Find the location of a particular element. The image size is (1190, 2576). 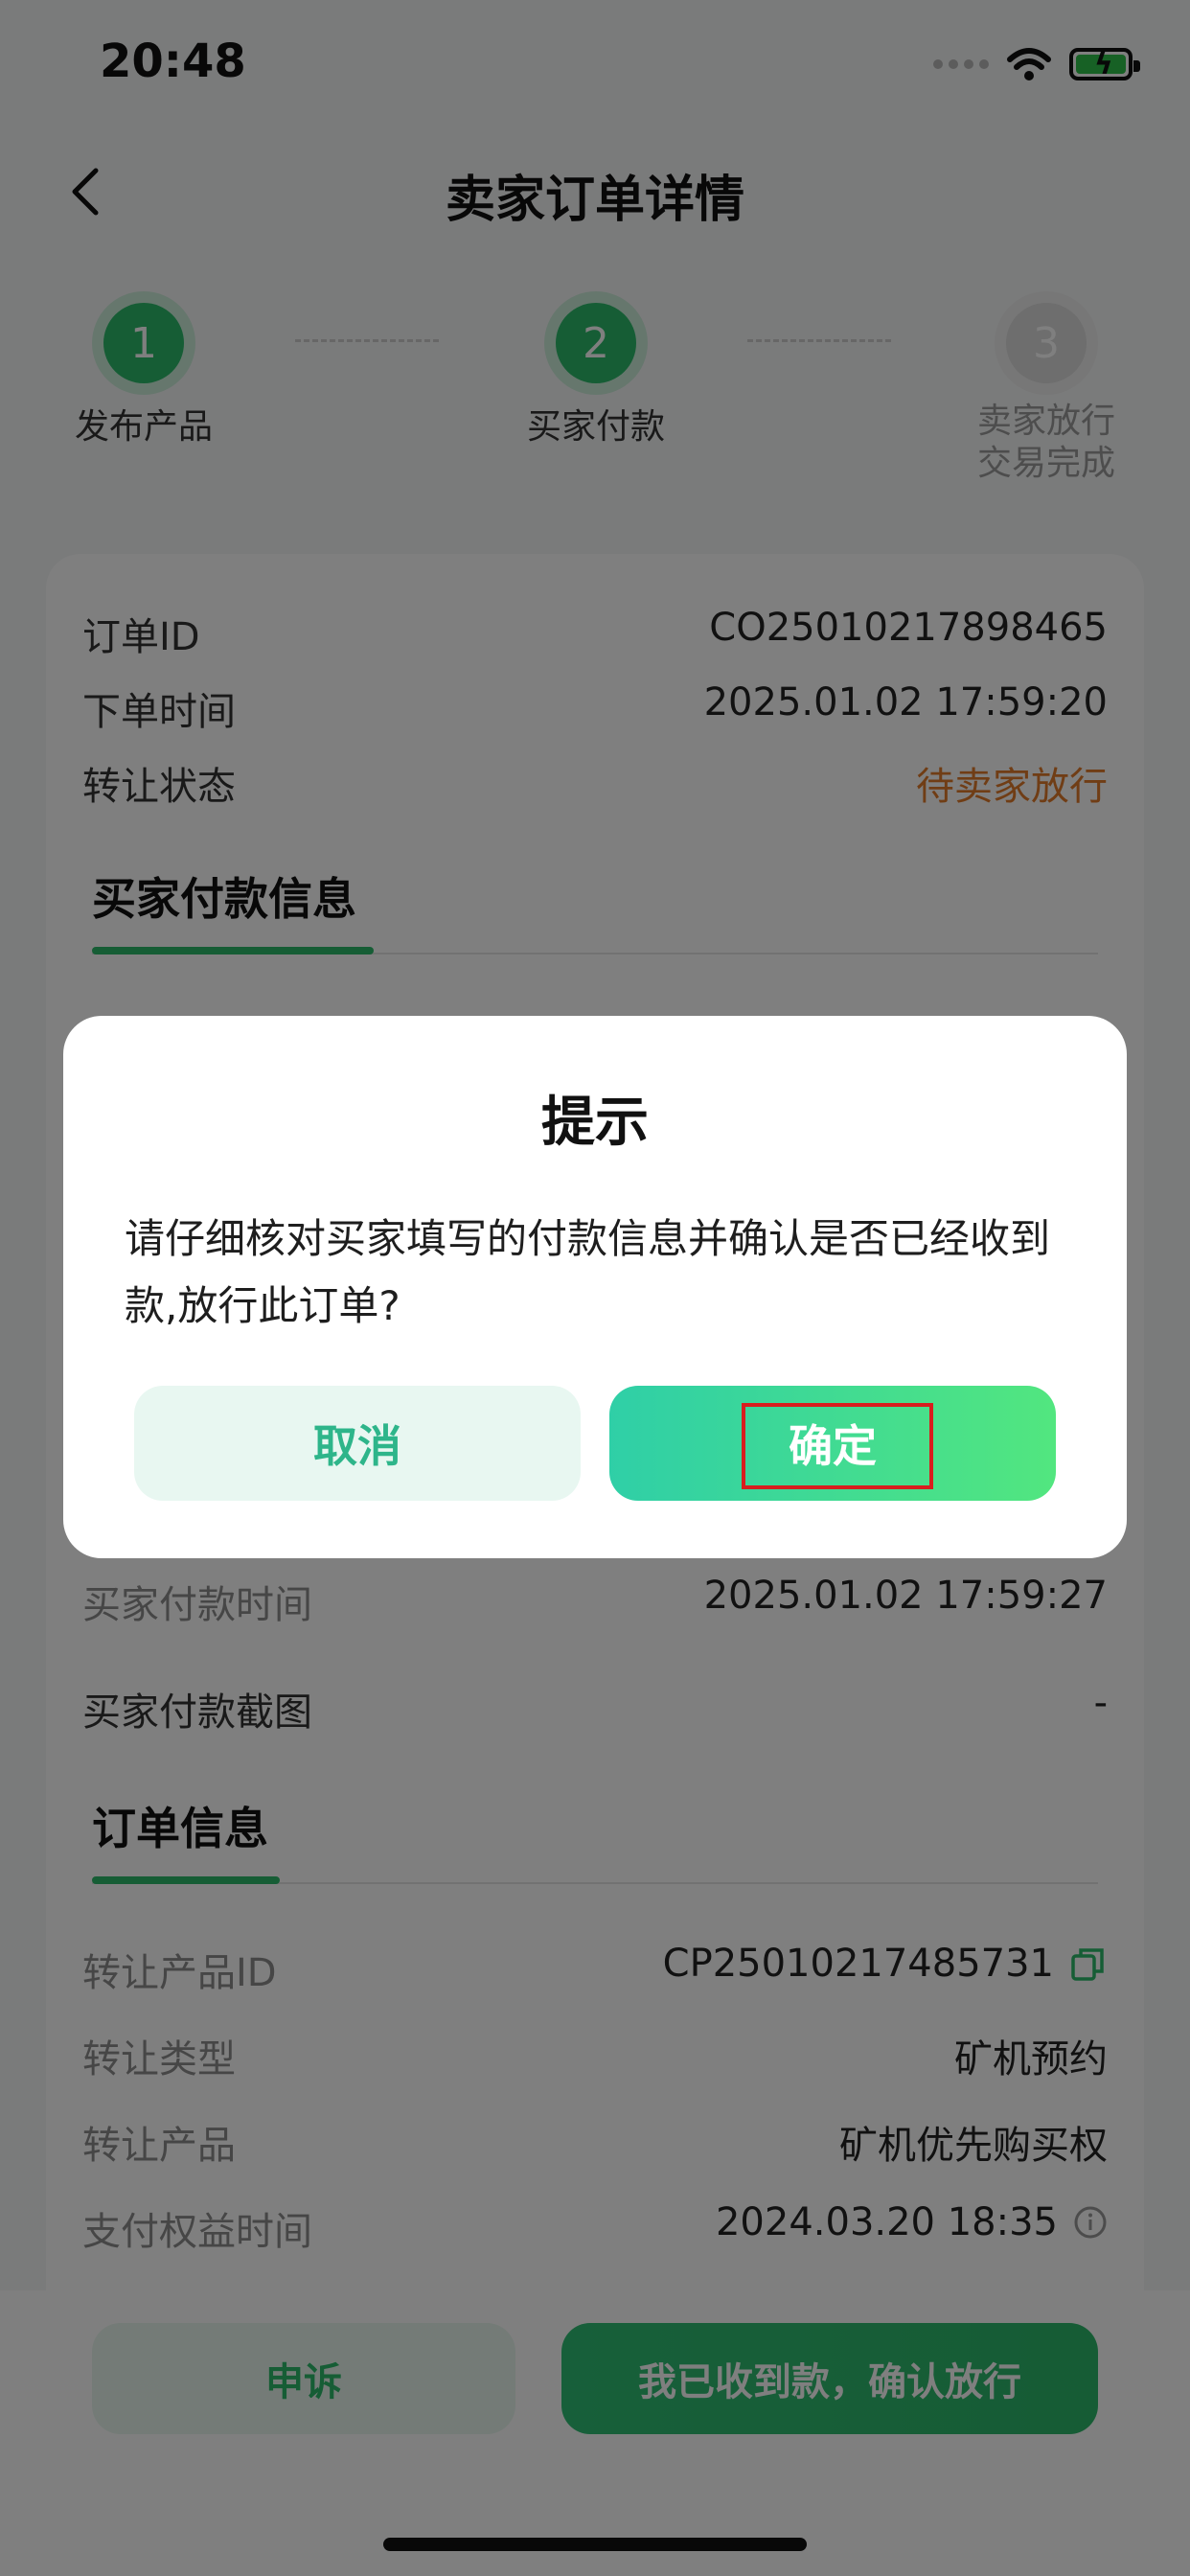

dialog-title: 提示 is located at coordinates (595, 1123).